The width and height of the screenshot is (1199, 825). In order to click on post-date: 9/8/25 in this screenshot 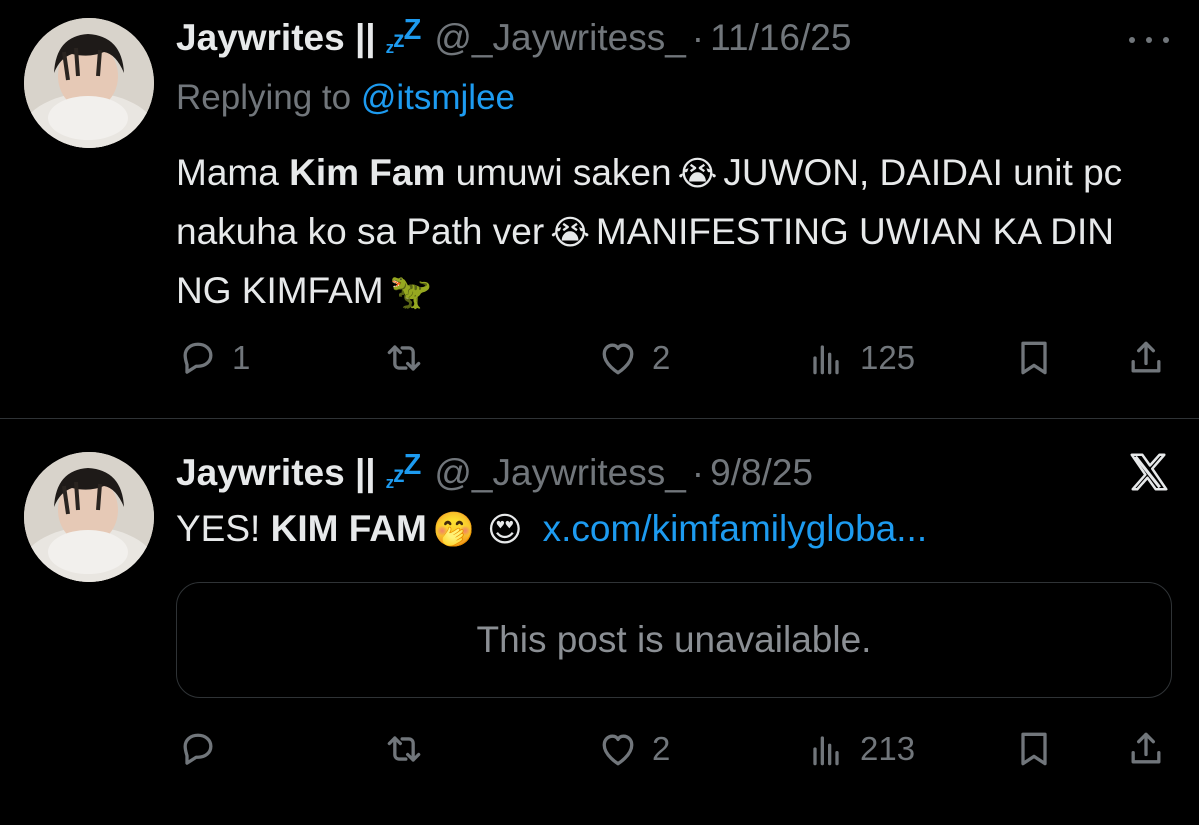, I will do `click(761, 473)`.